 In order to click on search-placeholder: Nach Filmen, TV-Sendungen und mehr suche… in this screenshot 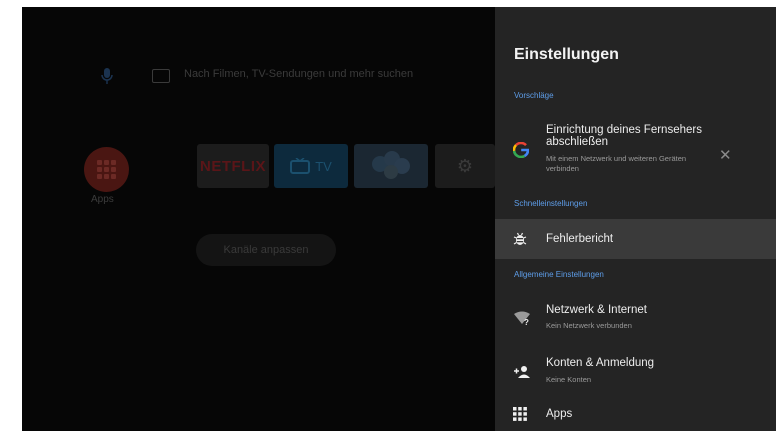, I will do `click(298, 74)`.